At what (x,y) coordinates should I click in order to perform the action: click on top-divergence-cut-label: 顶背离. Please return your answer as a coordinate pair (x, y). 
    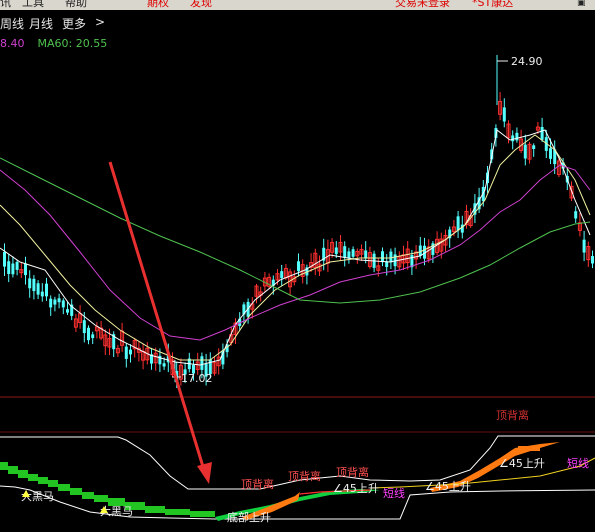
    Looking at the image, I should click on (512, 415).